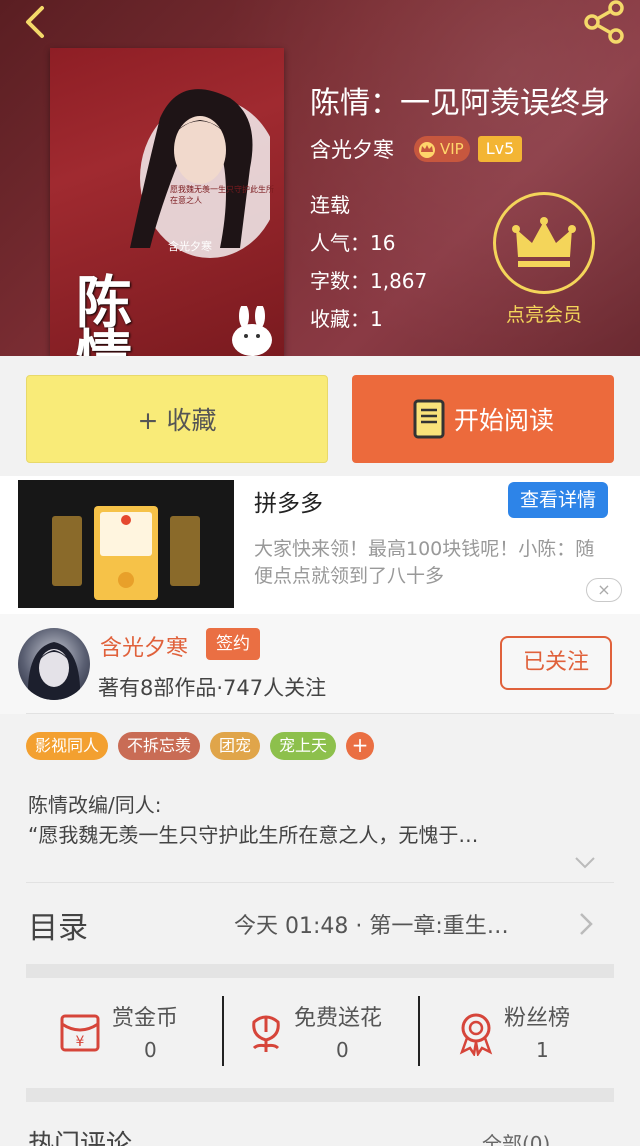  Describe the element at coordinates (235, 746) in the screenshot. I see `tag-item: 团宠` at that location.